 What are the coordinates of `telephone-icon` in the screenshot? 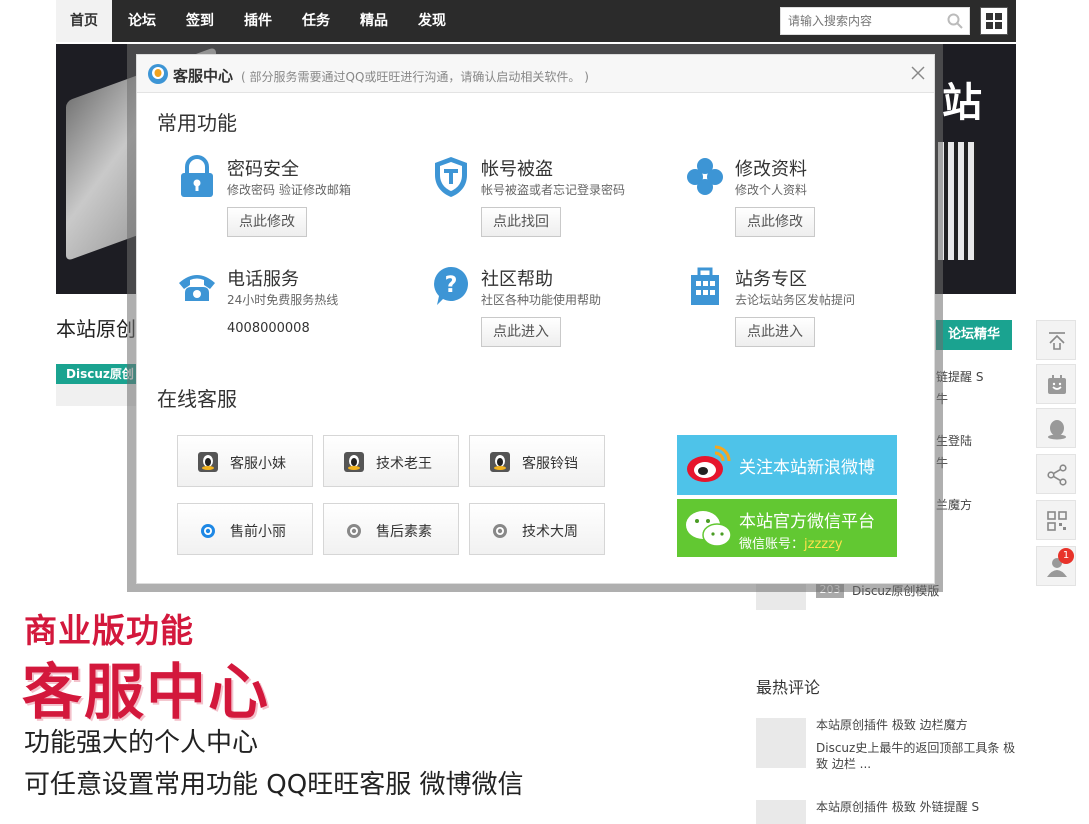 It's located at (197, 288).